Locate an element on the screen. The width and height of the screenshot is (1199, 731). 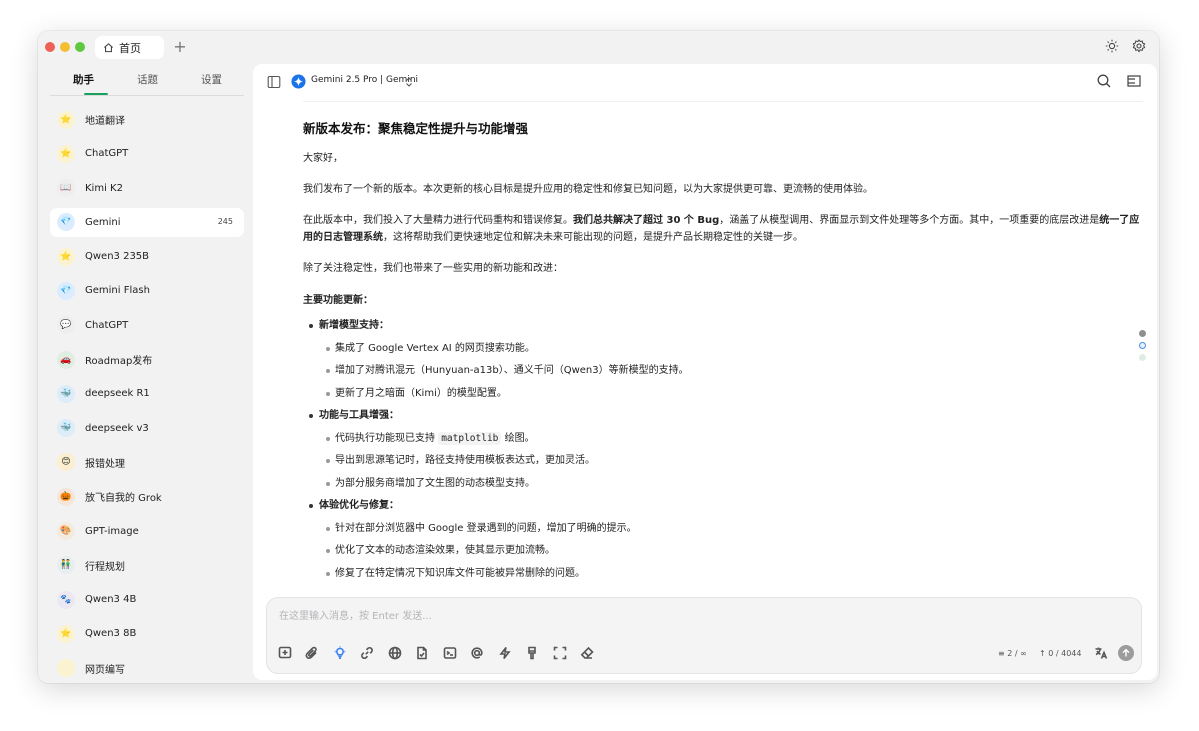
assistant-label: 报错处理 is located at coordinates (105, 464).